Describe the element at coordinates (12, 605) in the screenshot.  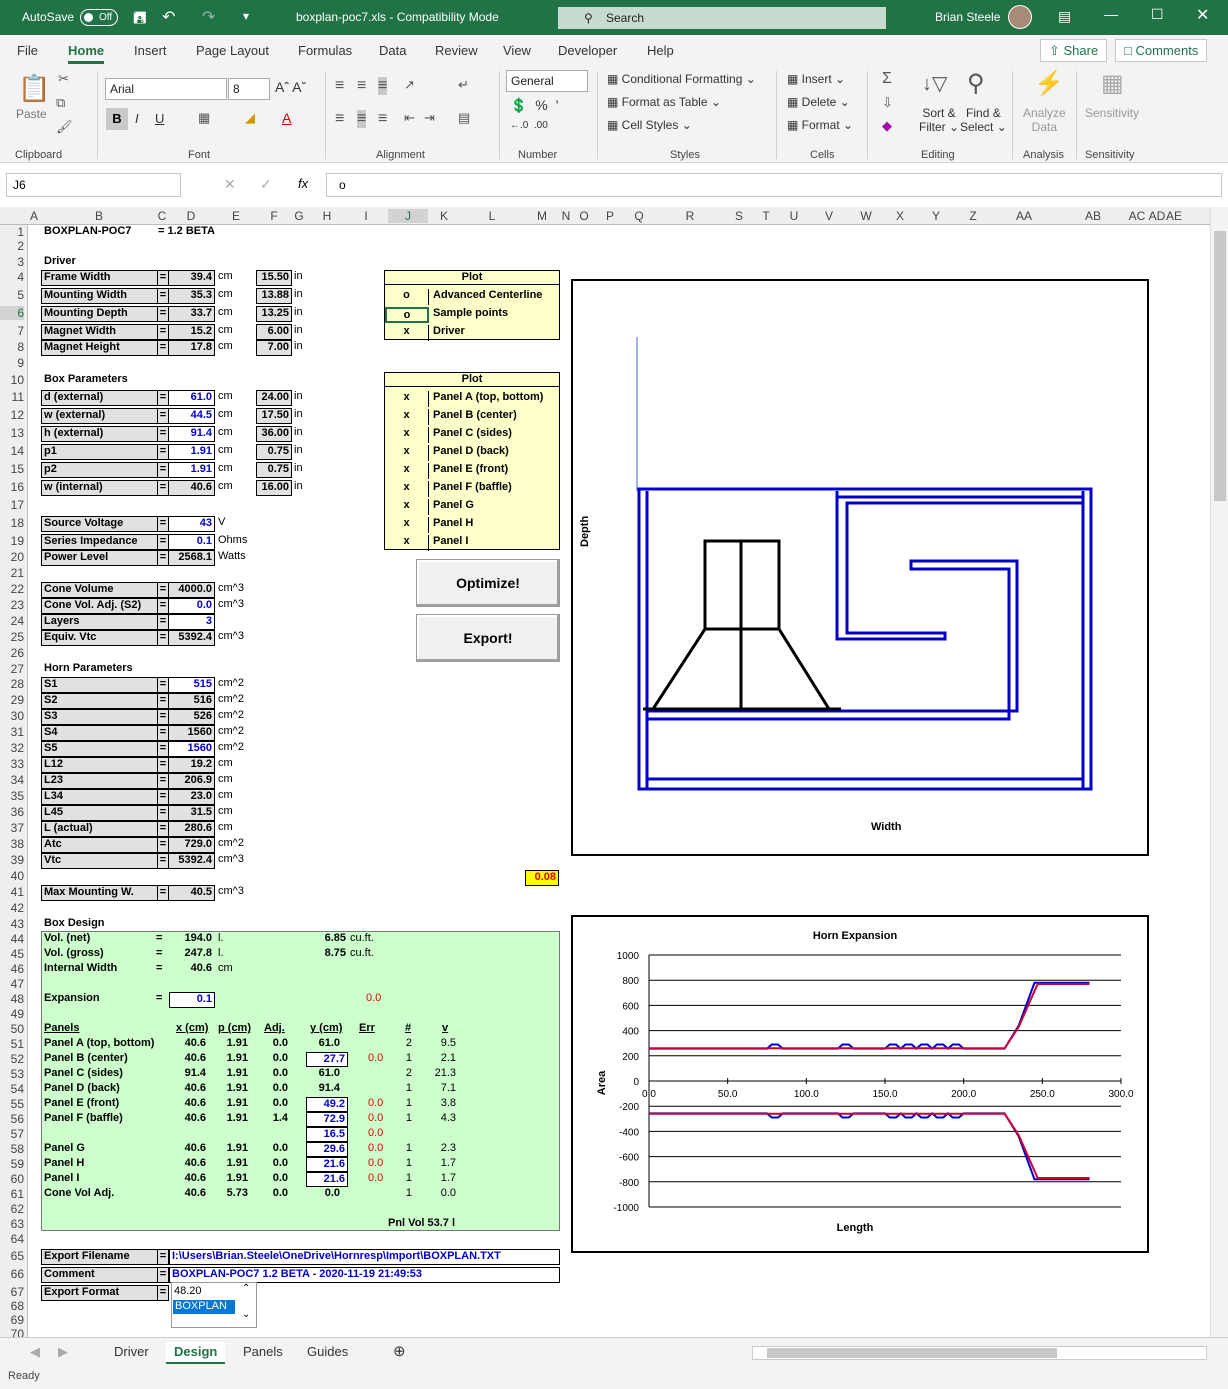
I see `row-header: 23` at that location.